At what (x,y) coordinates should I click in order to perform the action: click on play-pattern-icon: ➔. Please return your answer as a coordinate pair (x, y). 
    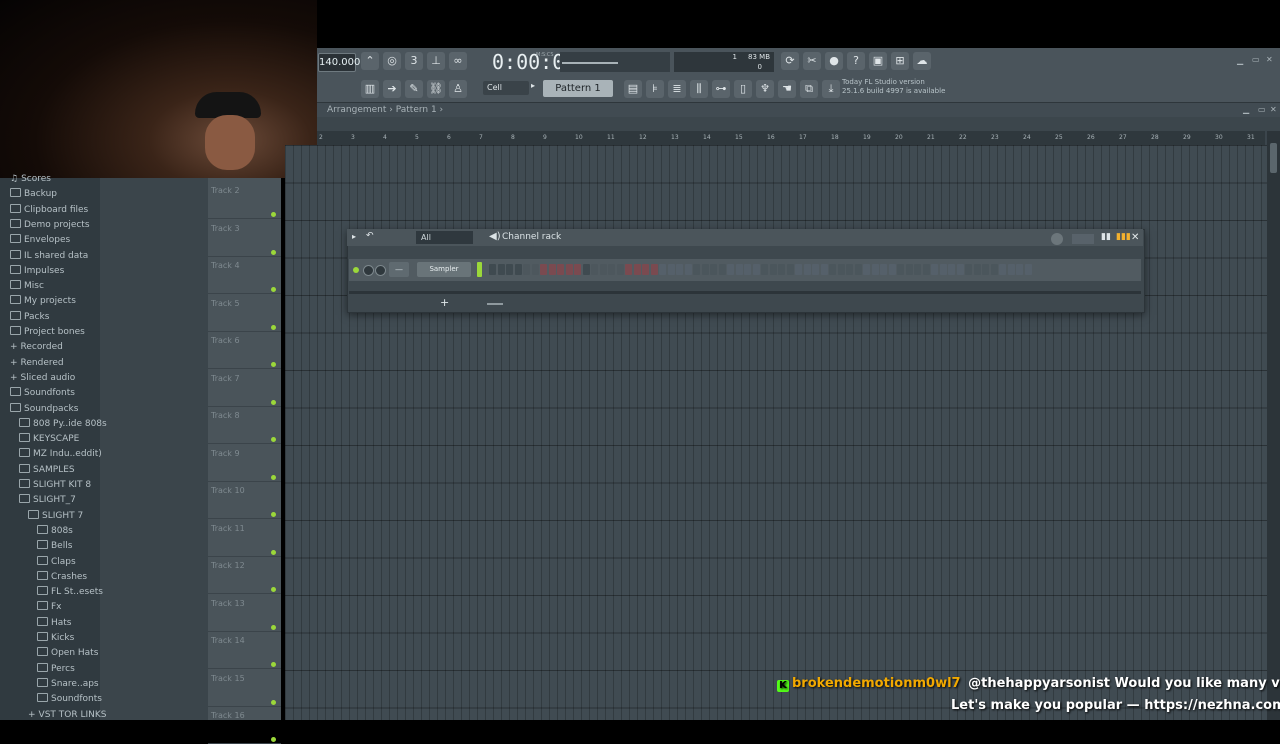
    Looking at the image, I should click on (392, 89).